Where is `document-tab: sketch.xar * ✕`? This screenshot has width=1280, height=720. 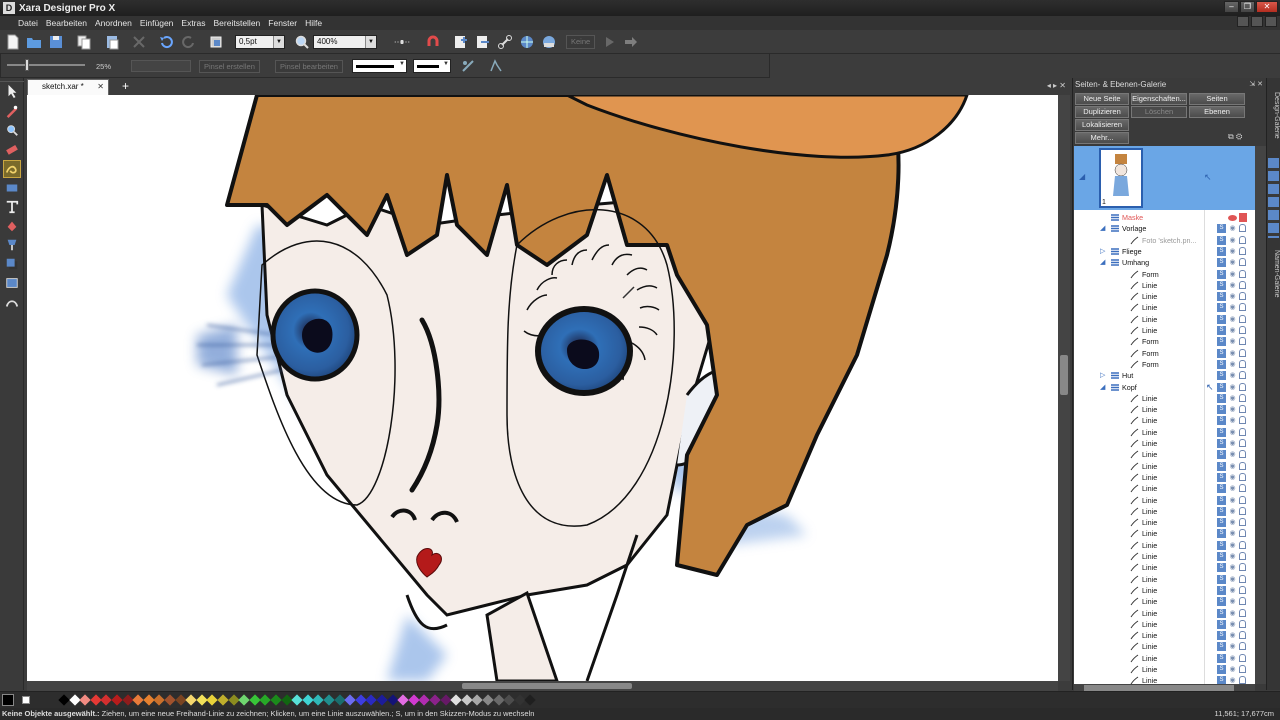 document-tab: sketch.xar * ✕ is located at coordinates (68, 87).